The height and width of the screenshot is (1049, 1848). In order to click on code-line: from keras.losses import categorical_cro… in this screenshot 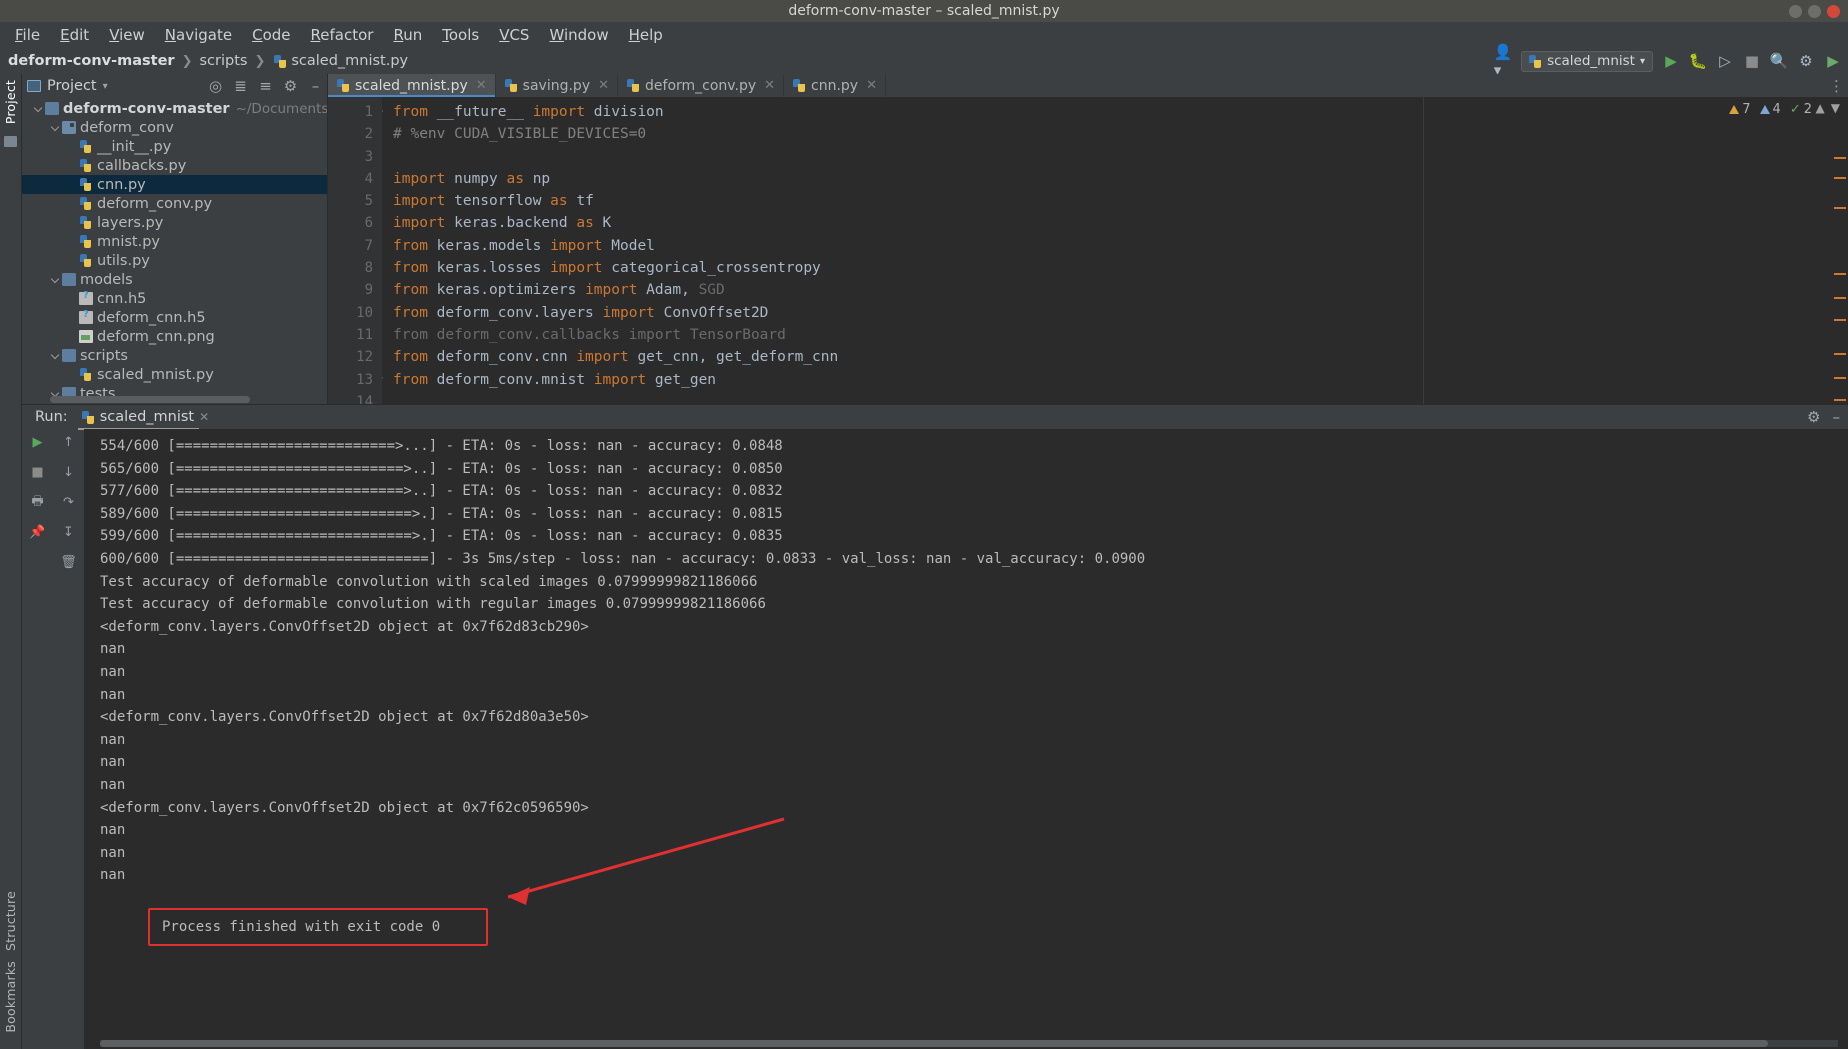, I will do `click(930, 268)`.